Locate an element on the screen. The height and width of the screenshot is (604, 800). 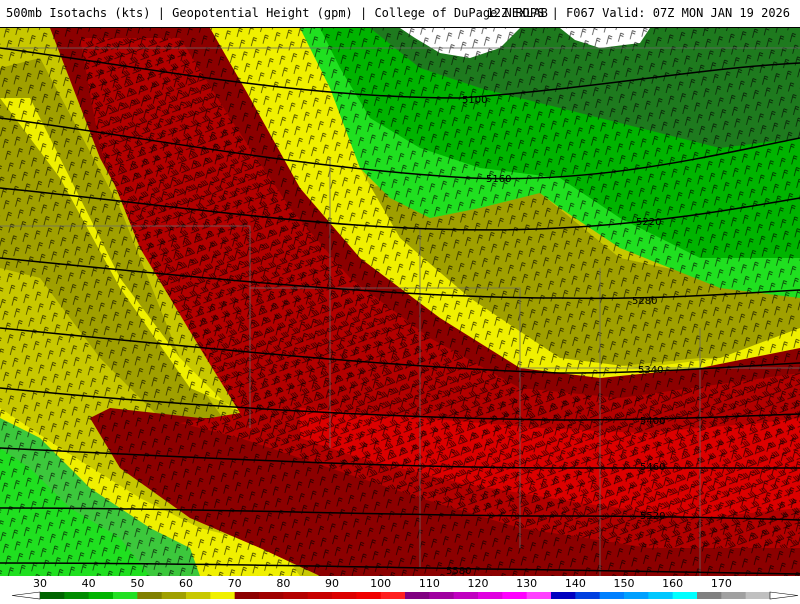
legend-tick-label: 40 is located at coordinates (89, 583).